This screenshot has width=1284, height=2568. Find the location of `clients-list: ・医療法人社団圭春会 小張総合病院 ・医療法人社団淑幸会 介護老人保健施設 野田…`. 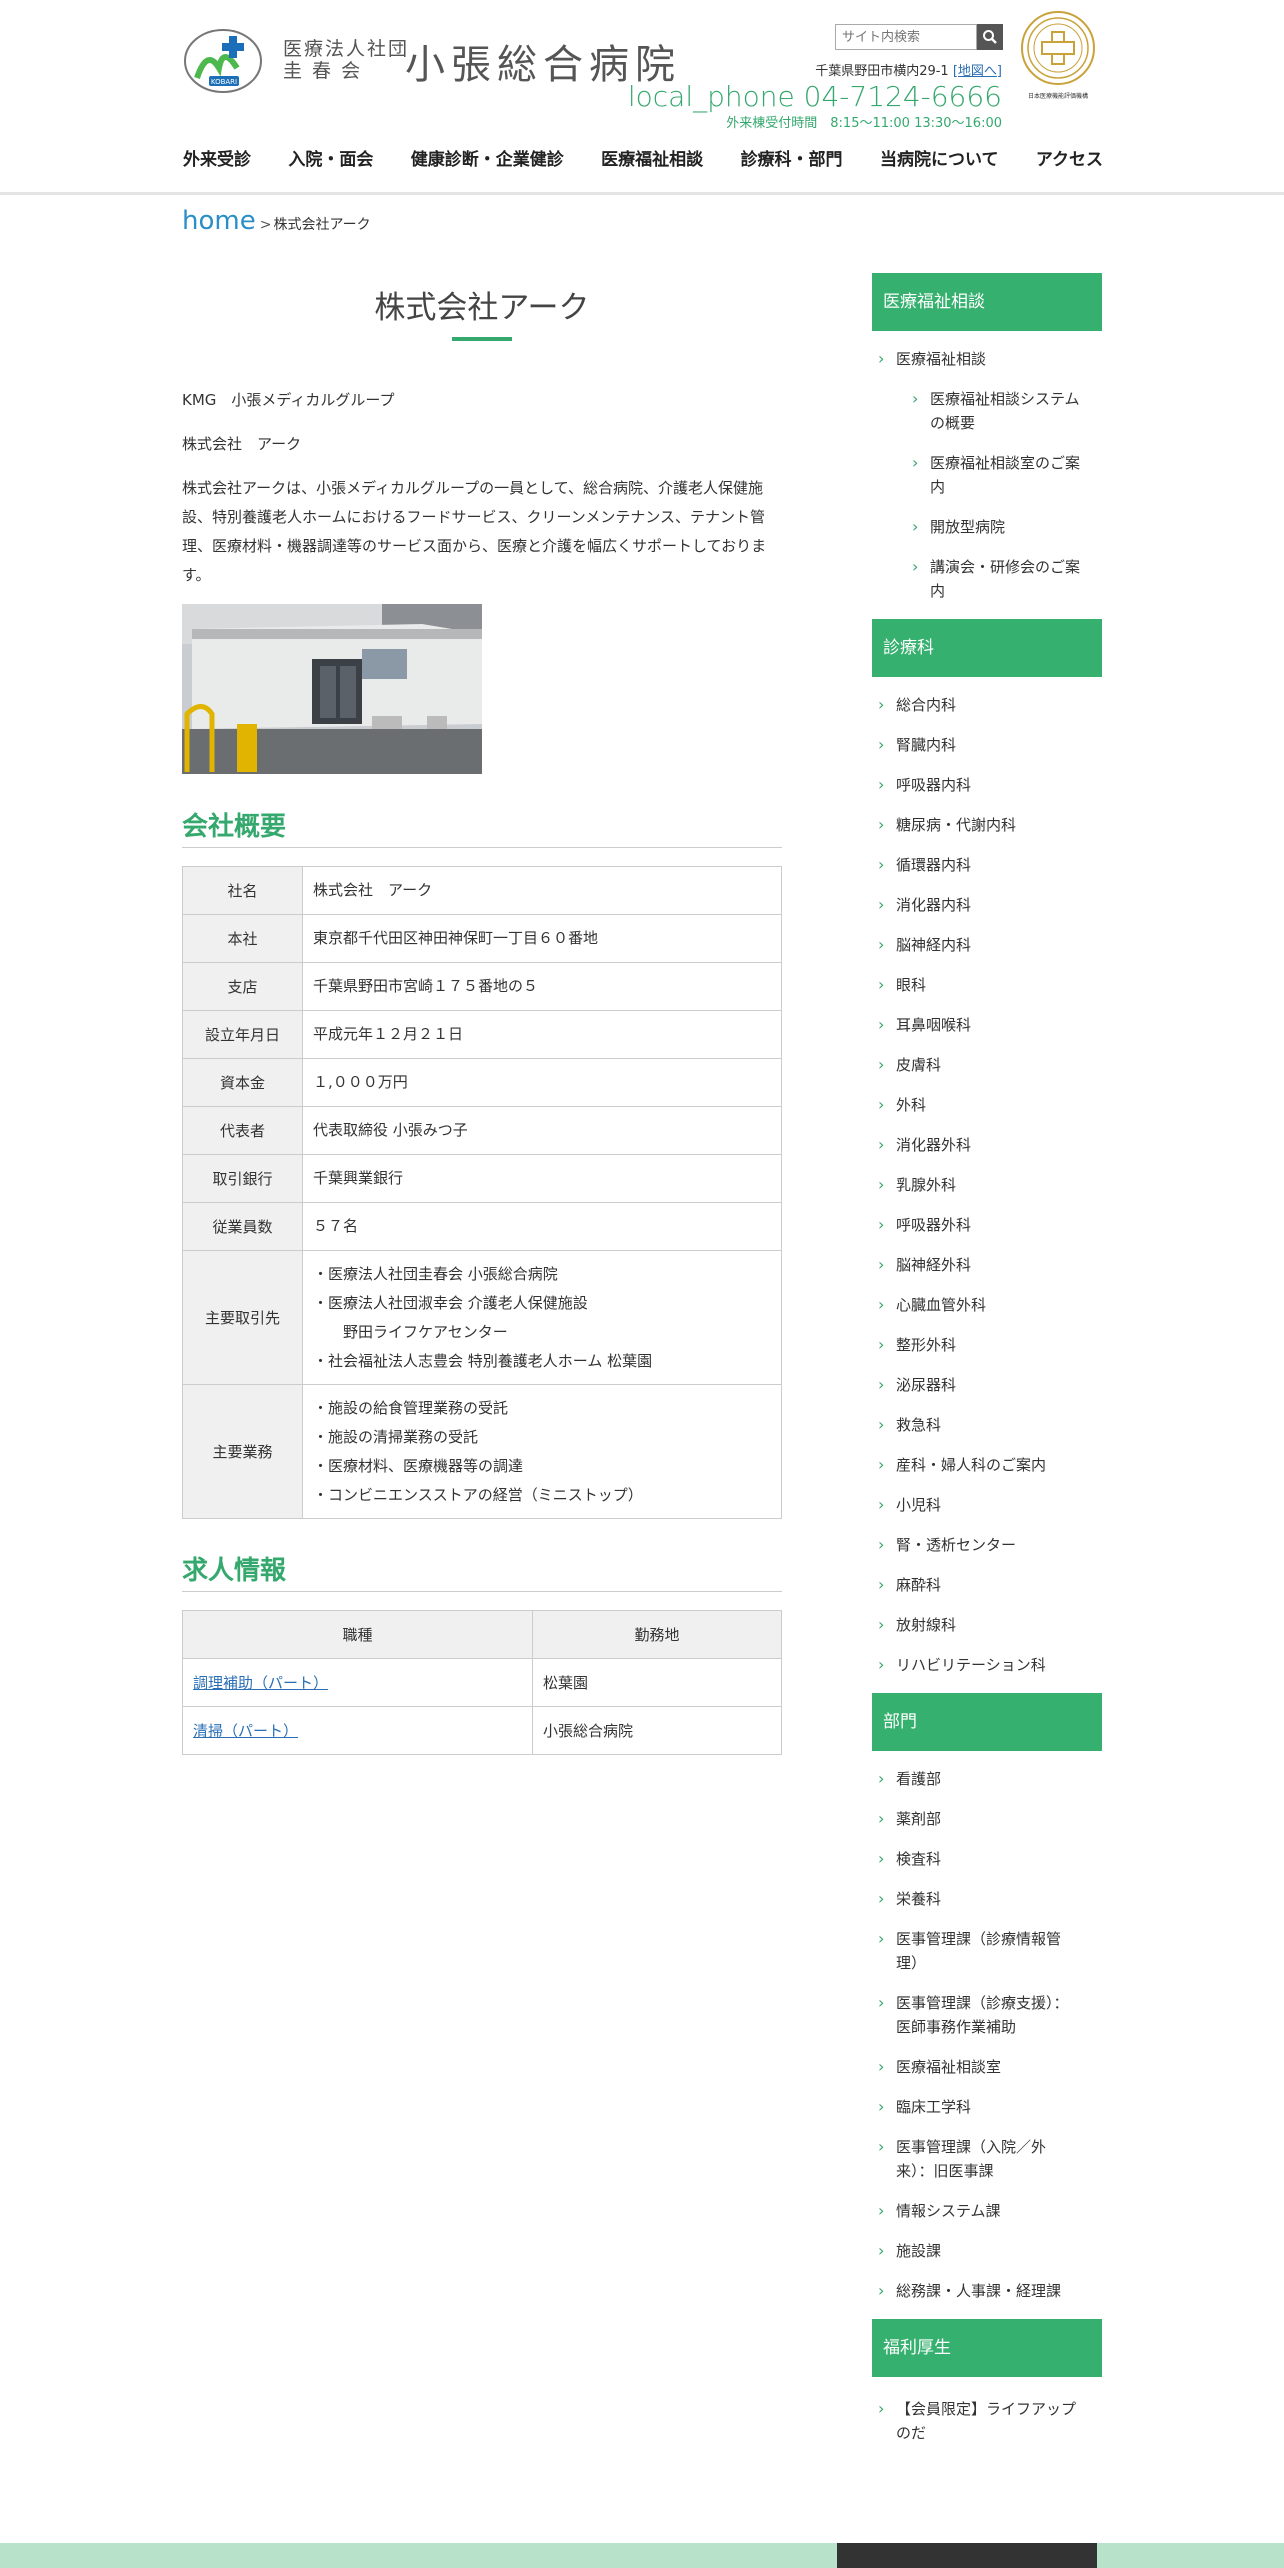

clients-list: ・医療法人社団圭春会 小張総合病院 ・医療法人社団淑幸会 介護老人保健施設 野田… is located at coordinates (542, 1317).